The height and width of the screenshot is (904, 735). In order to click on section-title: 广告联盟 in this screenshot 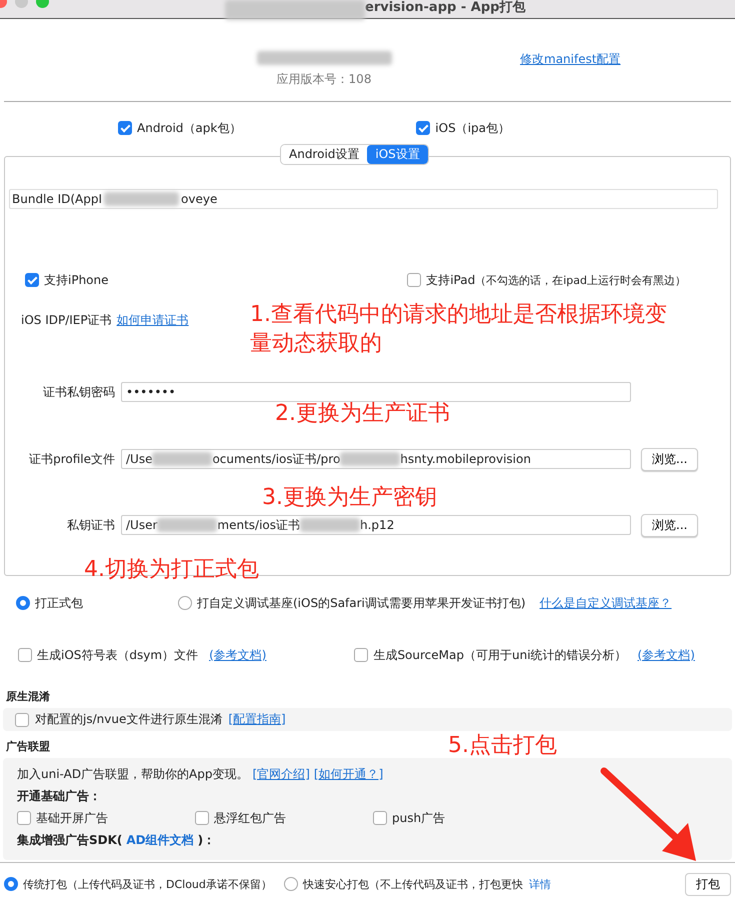, I will do `click(28, 746)`.